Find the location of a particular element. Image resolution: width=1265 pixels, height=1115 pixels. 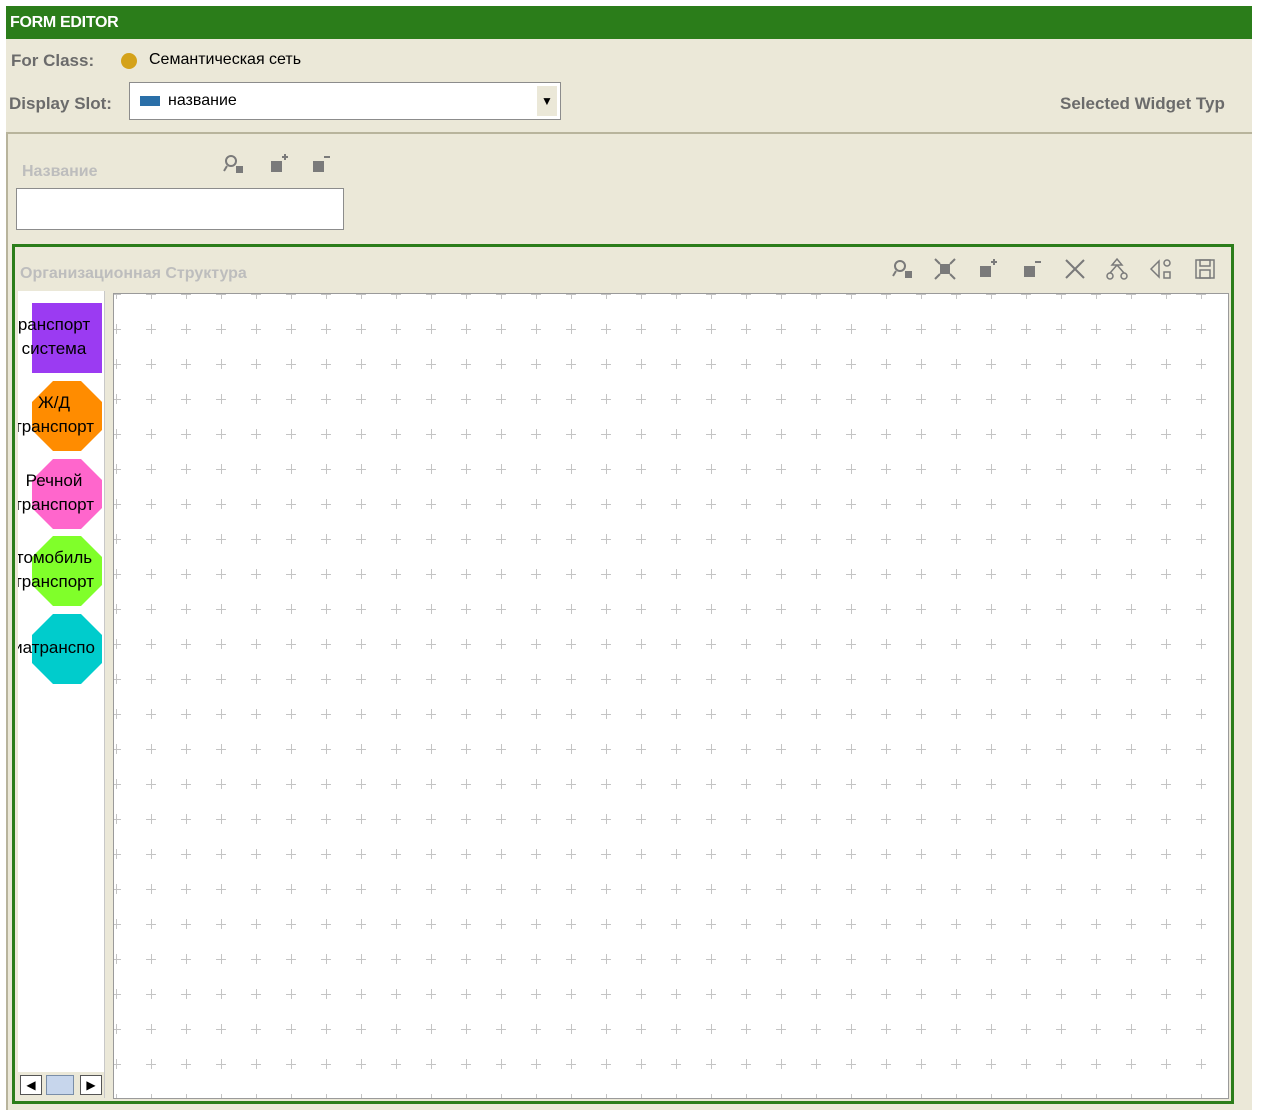

header-divider is located at coordinates (629, 133).